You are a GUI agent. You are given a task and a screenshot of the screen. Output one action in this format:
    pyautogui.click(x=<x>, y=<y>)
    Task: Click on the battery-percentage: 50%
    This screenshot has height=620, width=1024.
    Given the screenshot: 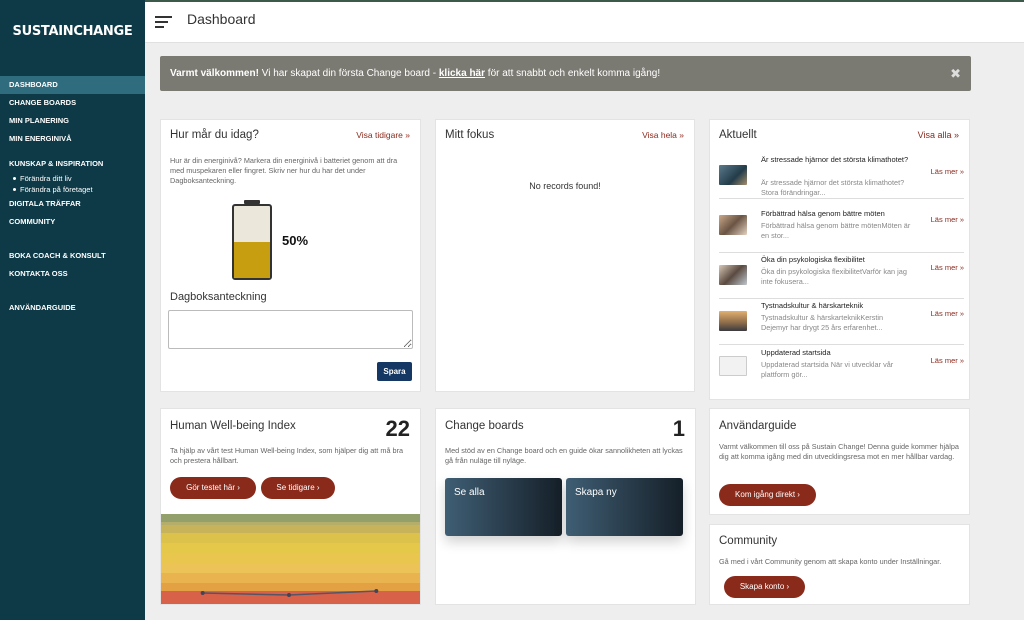 What is the action you would take?
    pyautogui.click(x=295, y=240)
    